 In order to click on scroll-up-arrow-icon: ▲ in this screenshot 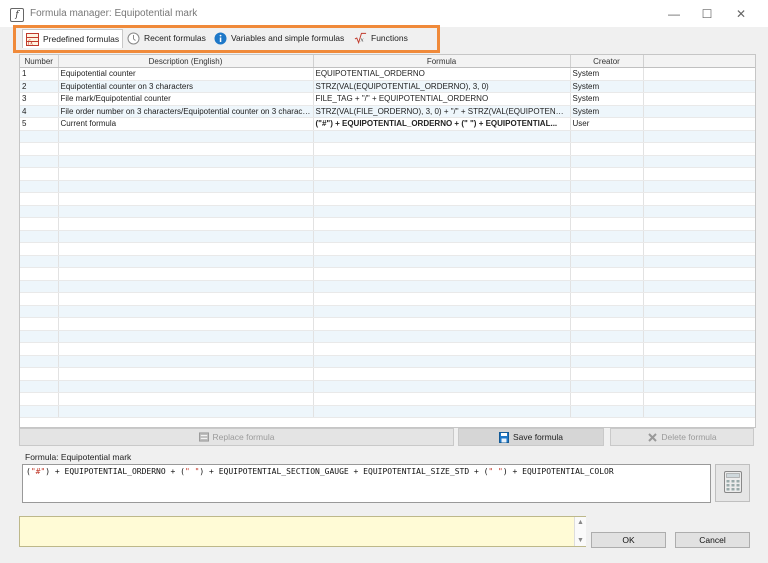, I will do `click(580, 522)`.